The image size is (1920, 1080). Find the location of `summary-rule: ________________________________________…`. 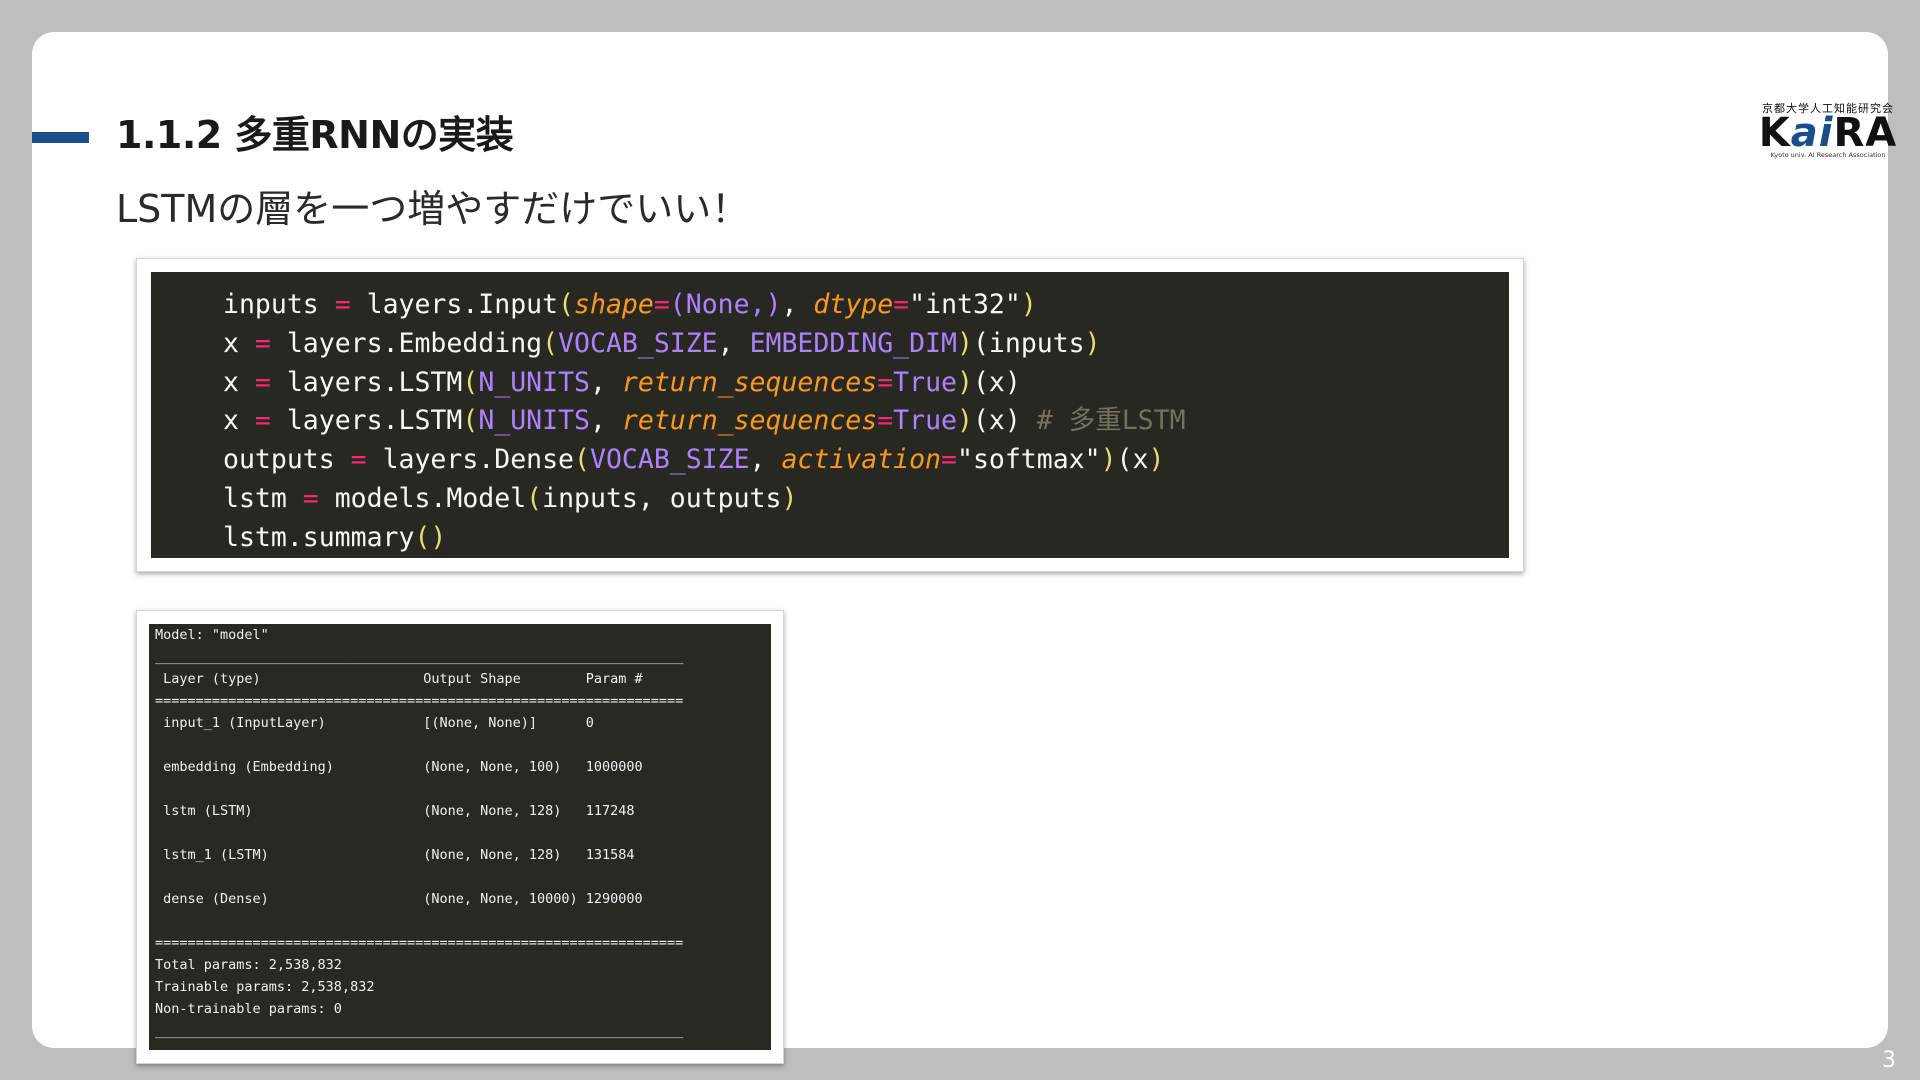

summary-rule: ________________________________________… is located at coordinates (419, 657).